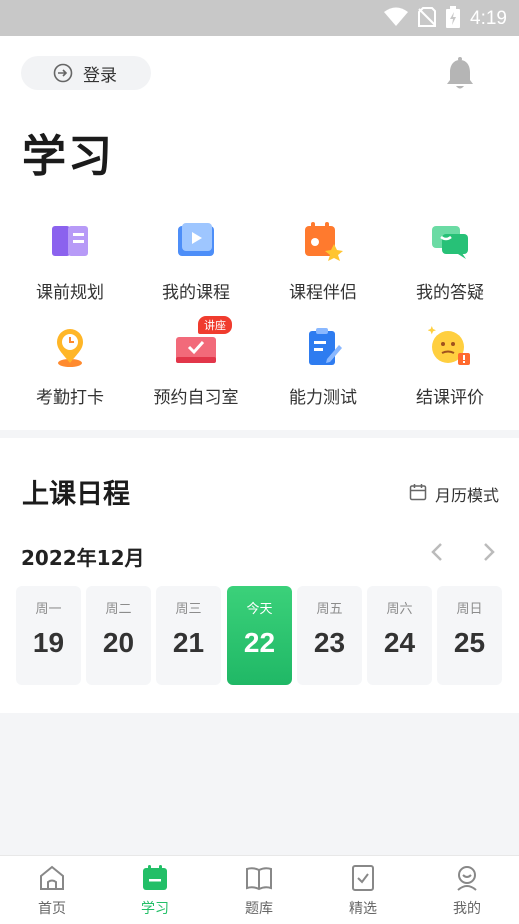 The width and height of the screenshot is (519, 924). What do you see at coordinates (215, 325) in the screenshot?
I see `lecture-badge: 讲座` at bounding box center [215, 325].